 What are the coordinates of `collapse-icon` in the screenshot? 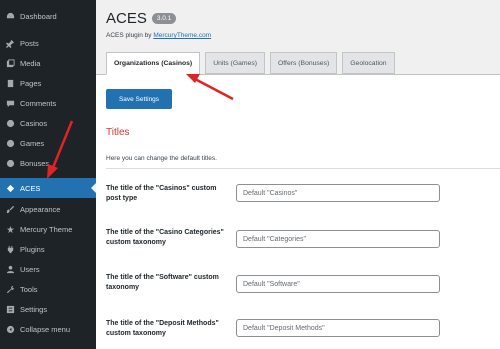 It's located at (10, 329).